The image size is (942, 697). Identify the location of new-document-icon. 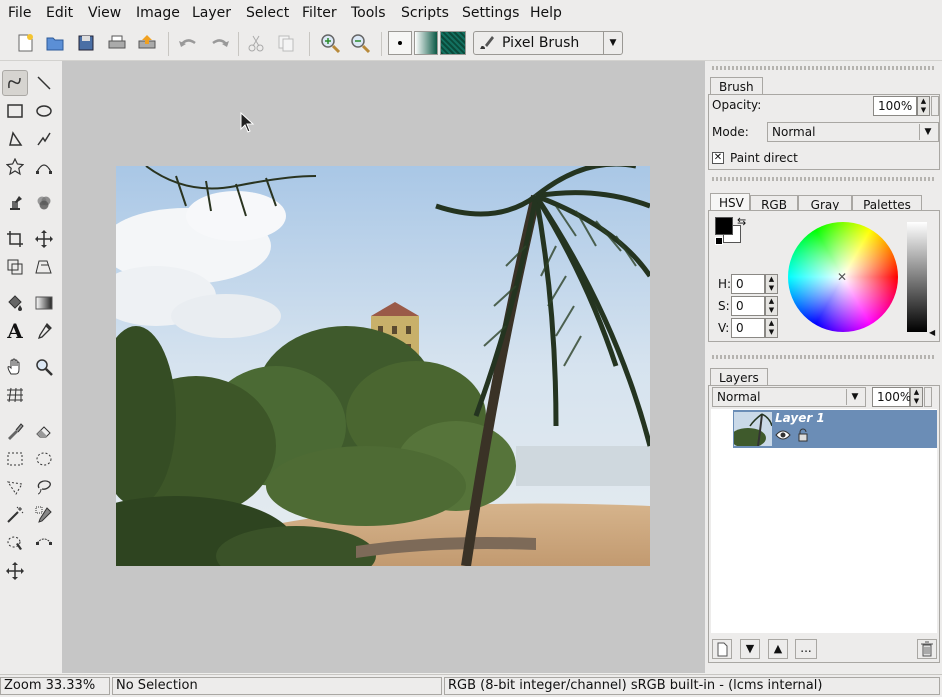
(25, 43).